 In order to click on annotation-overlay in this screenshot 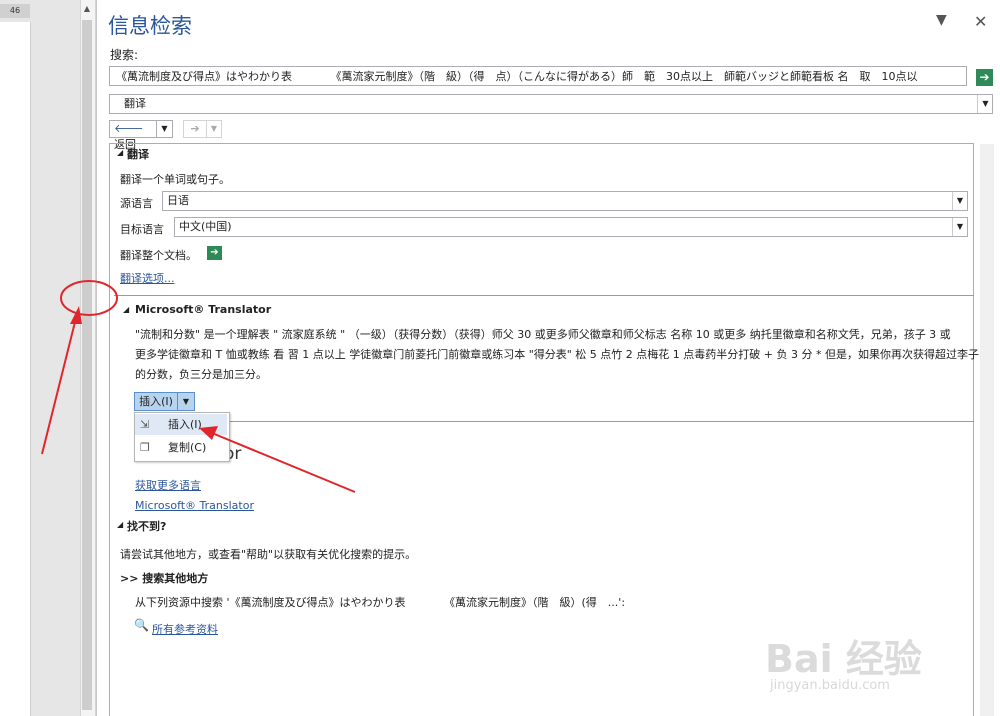, I will do `click(198, 386)`.